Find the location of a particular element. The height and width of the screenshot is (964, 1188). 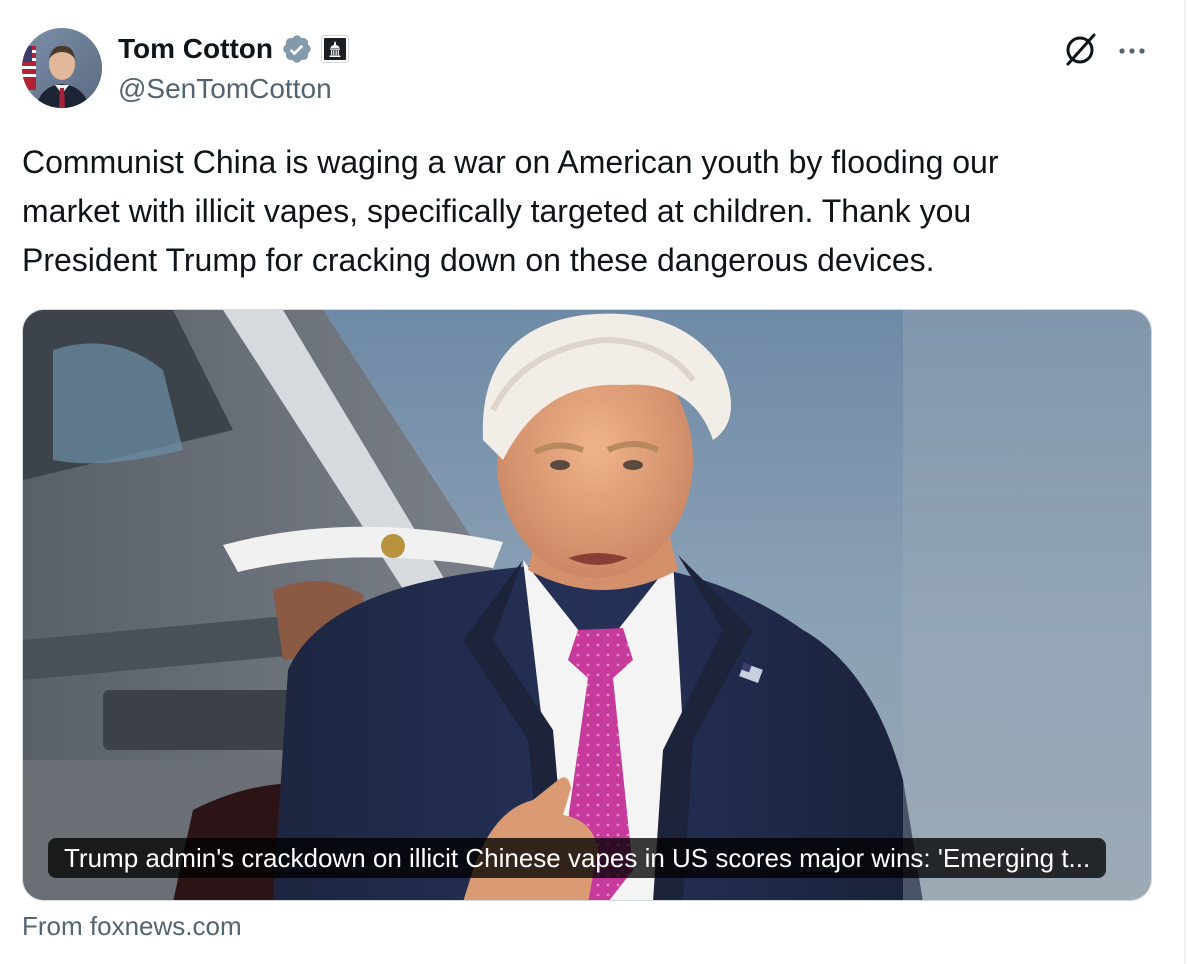

grok-slash-circle-icon is located at coordinates (1081, 49).